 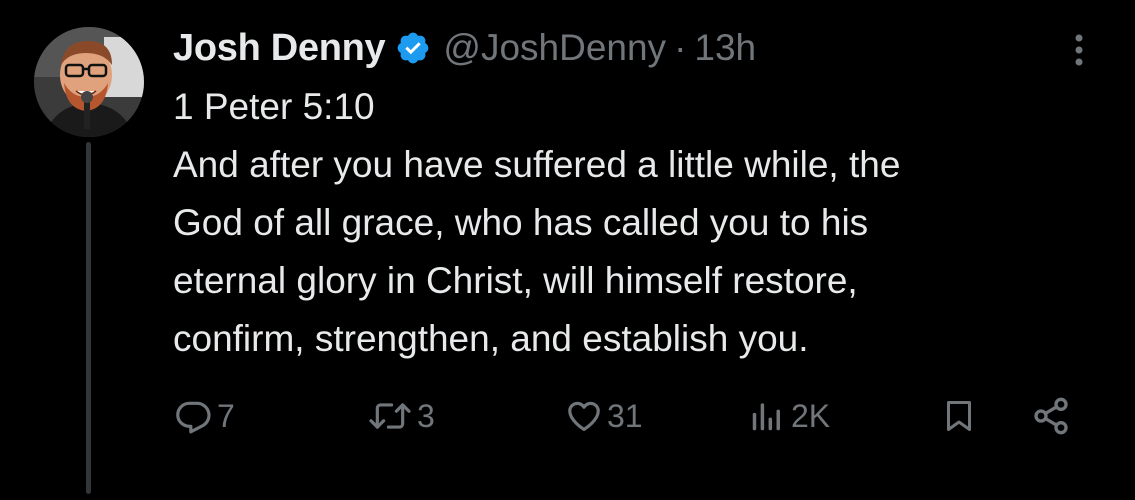 I want to click on repost-button: 3, so click(x=401, y=416).